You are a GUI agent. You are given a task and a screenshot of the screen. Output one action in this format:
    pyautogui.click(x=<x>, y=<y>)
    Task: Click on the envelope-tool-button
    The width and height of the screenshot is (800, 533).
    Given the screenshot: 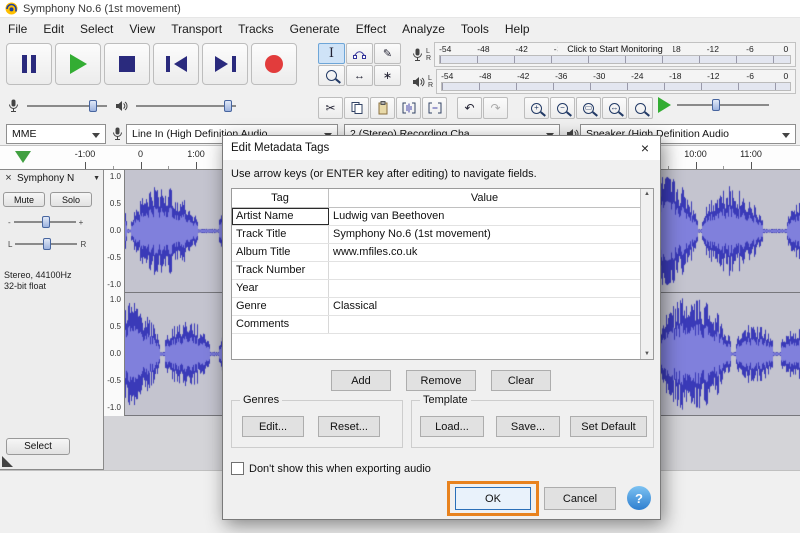 What is the action you would take?
    pyautogui.click(x=359, y=53)
    